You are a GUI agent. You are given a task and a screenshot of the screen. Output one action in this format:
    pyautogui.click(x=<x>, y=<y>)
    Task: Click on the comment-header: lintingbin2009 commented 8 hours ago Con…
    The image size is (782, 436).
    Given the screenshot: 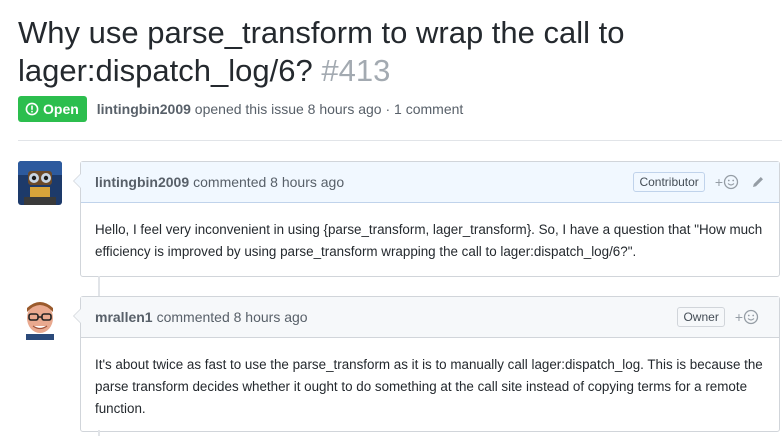 What is the action you would take?
    pyautogui.click(x=430, y=182)
    